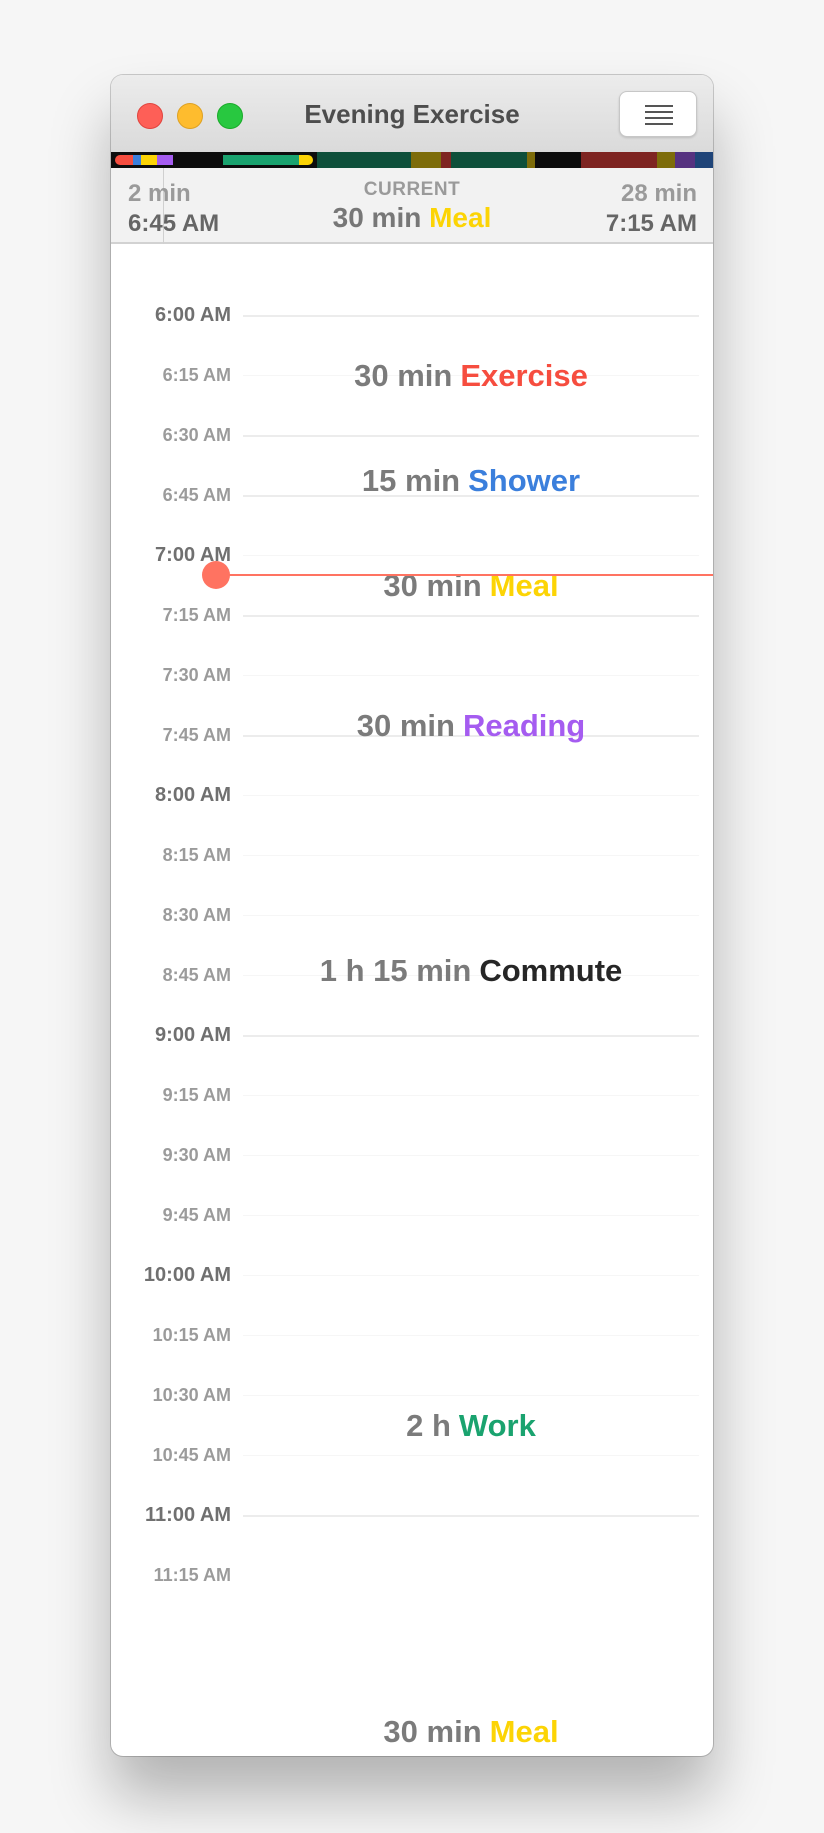  What do you see at coordinates (524, 1731) in the screenshot?
I see `event-name: Meal` at bounding box center [524, 1731].